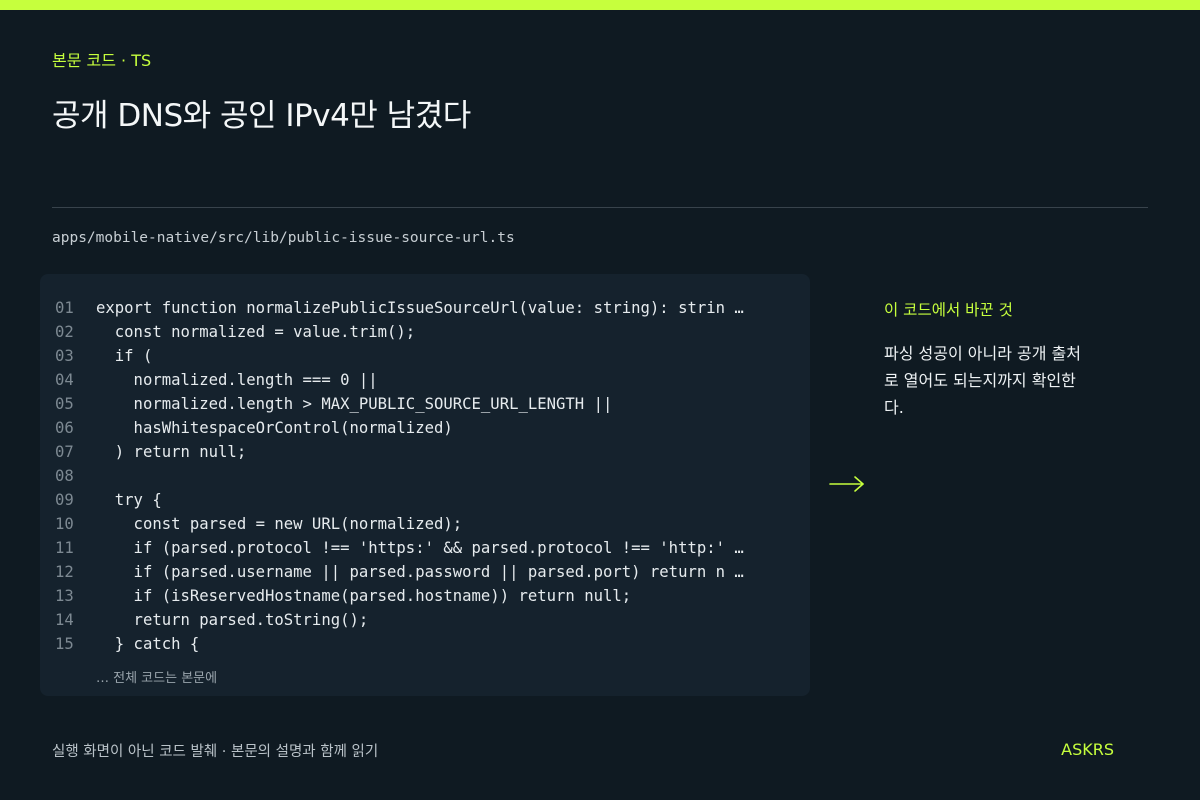  What do you see at coordinates (64, 644) in the screenshot?
I see `line-number: 15` at bounding box center [64, 644].